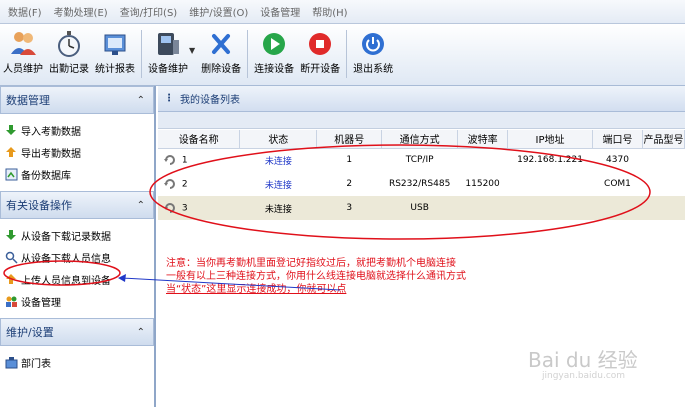 This screenshot has width=685, height=407. Describe the element at coordinates (77, 257) in the screenshot. I see `nav-download-staff: 从设备下载人员信息` at that location.